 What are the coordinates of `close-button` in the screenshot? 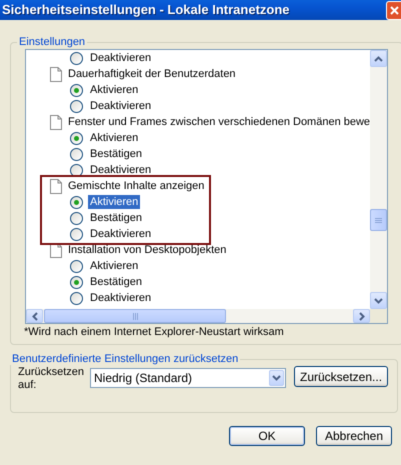 It's located at (393, 10).